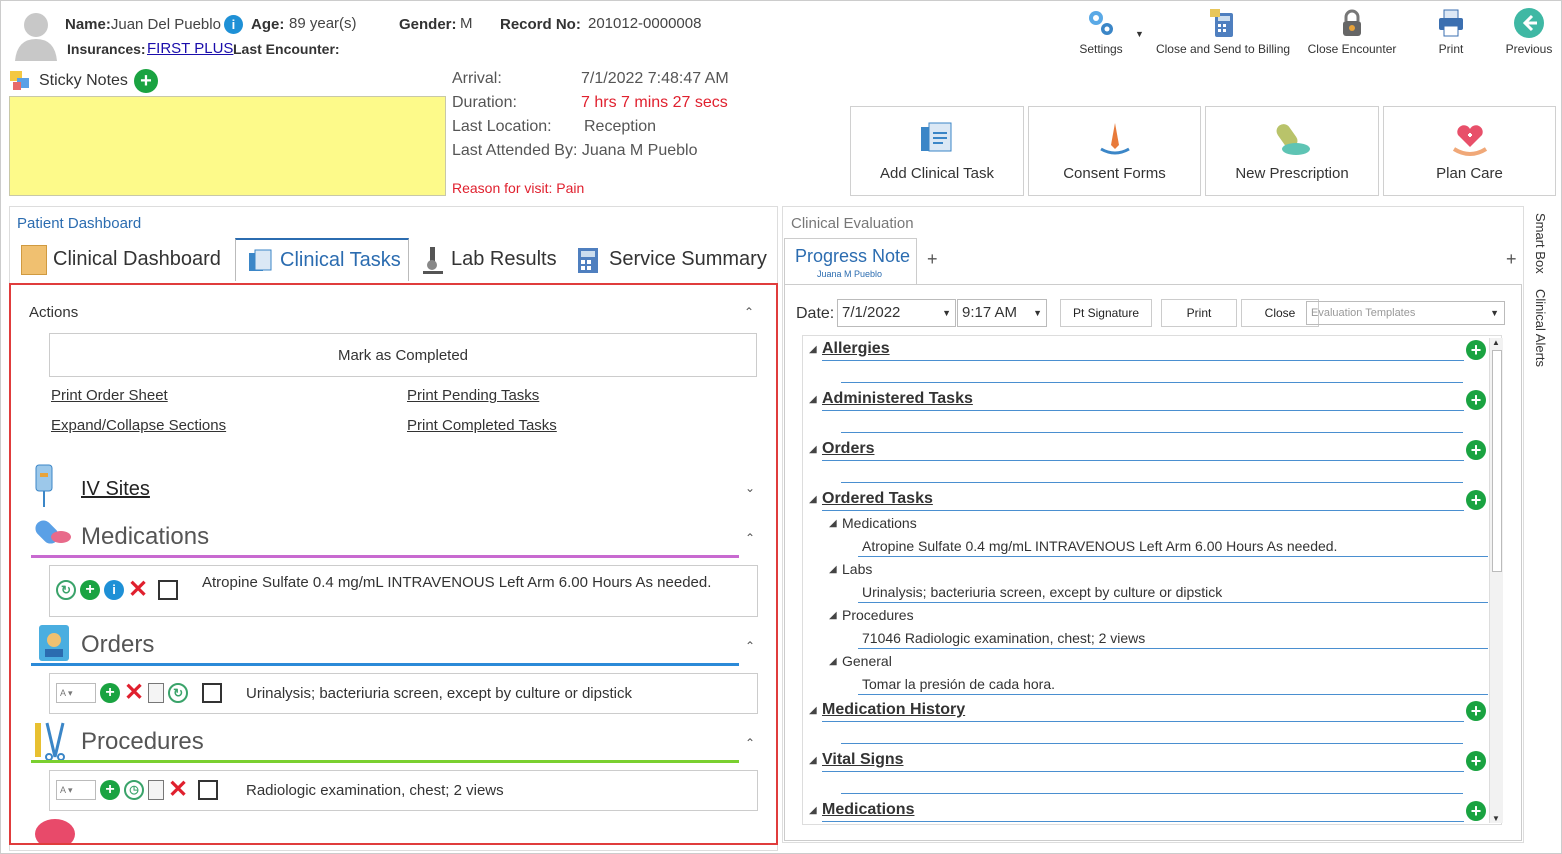 The width and height of the screenshot is (1562, 854). I want to click on tab-service-summary: Service Summary, so click(673, 259).